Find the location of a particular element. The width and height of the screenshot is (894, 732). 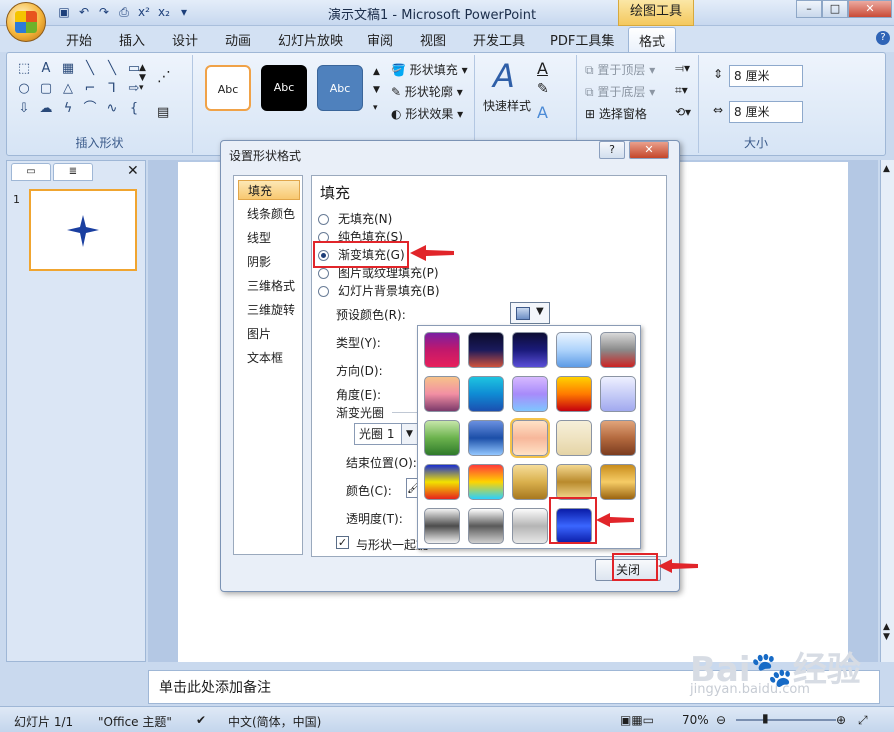

textbox-shape-icon: ⬚ is located at coordinates (24, 69).